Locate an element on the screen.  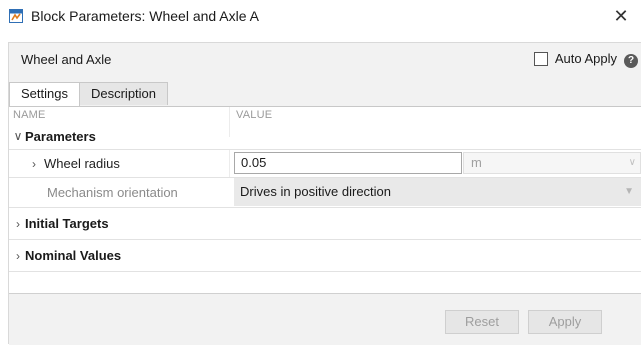
block-name: Wheel and Axle is located at coordinates (66, 59).